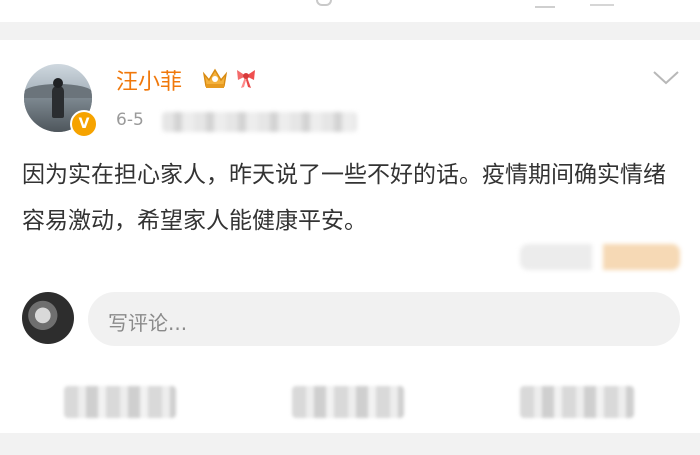 The image size is (700, 455). I want to click on feed-gap, so click(350, 444).